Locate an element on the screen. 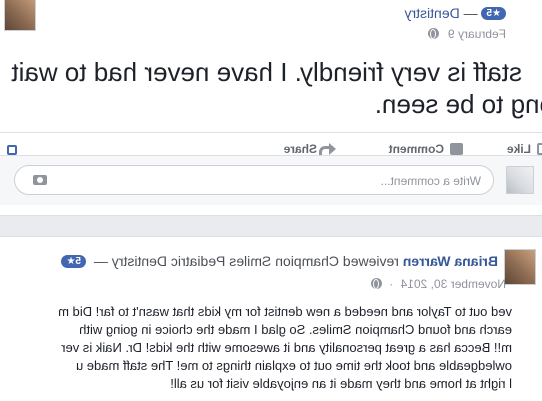  reviewer-avatar is located at coordinates (520, 267).